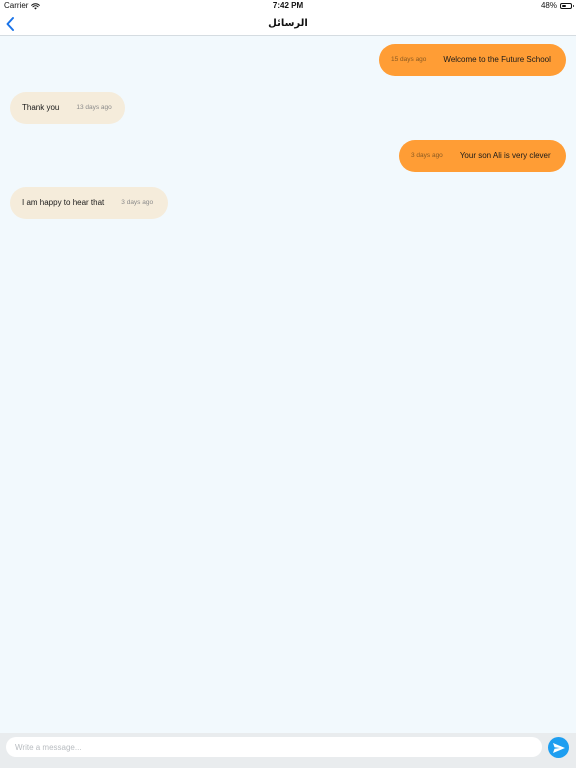 This screenshot has width=576, height=768. Describe the element at coordinates (94, 107) in the screenshot. I see `message-timestamp: 13 days ago` at that location.